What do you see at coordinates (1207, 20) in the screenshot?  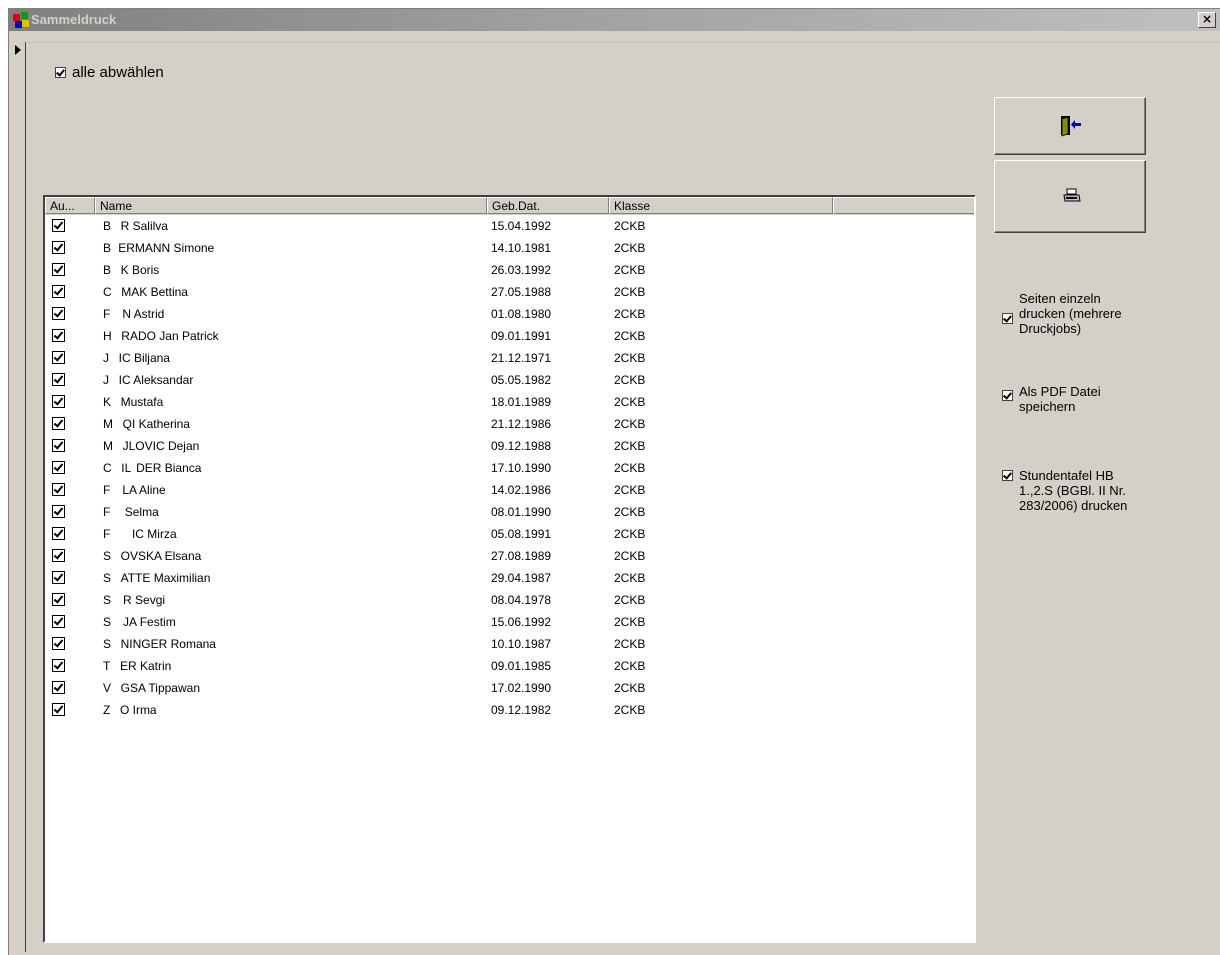 I see `close-button: ×` at bounding box center [1207, 20].